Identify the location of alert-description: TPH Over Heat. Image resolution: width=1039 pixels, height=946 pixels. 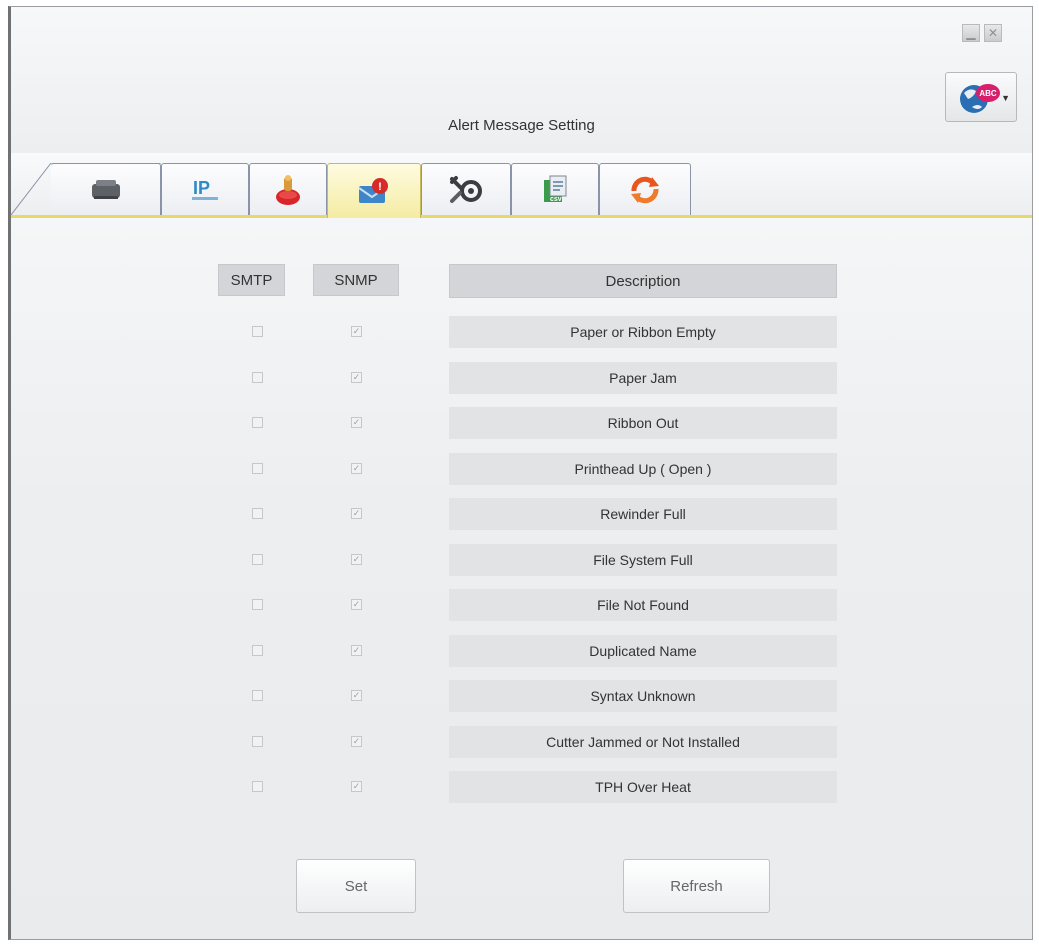
(643, 787).